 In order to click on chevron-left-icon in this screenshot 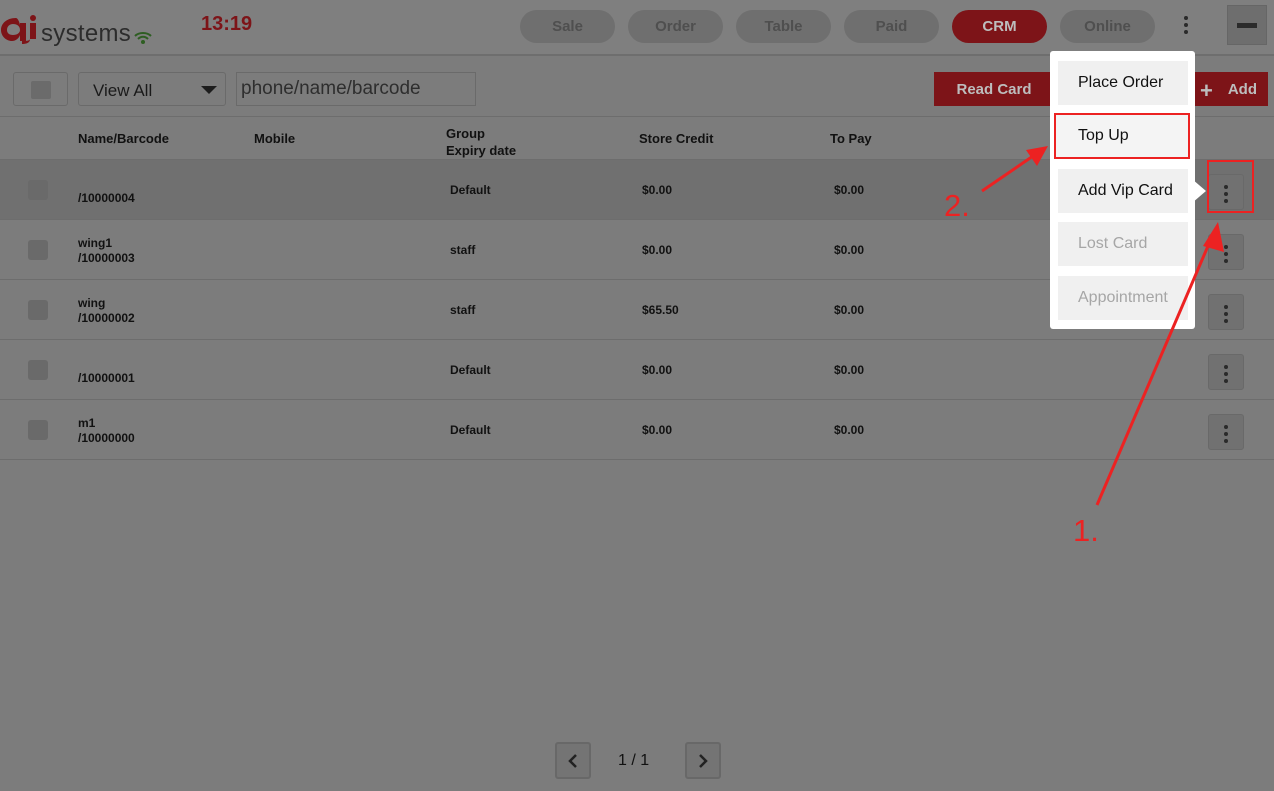, I will do `click(572, 761)`.